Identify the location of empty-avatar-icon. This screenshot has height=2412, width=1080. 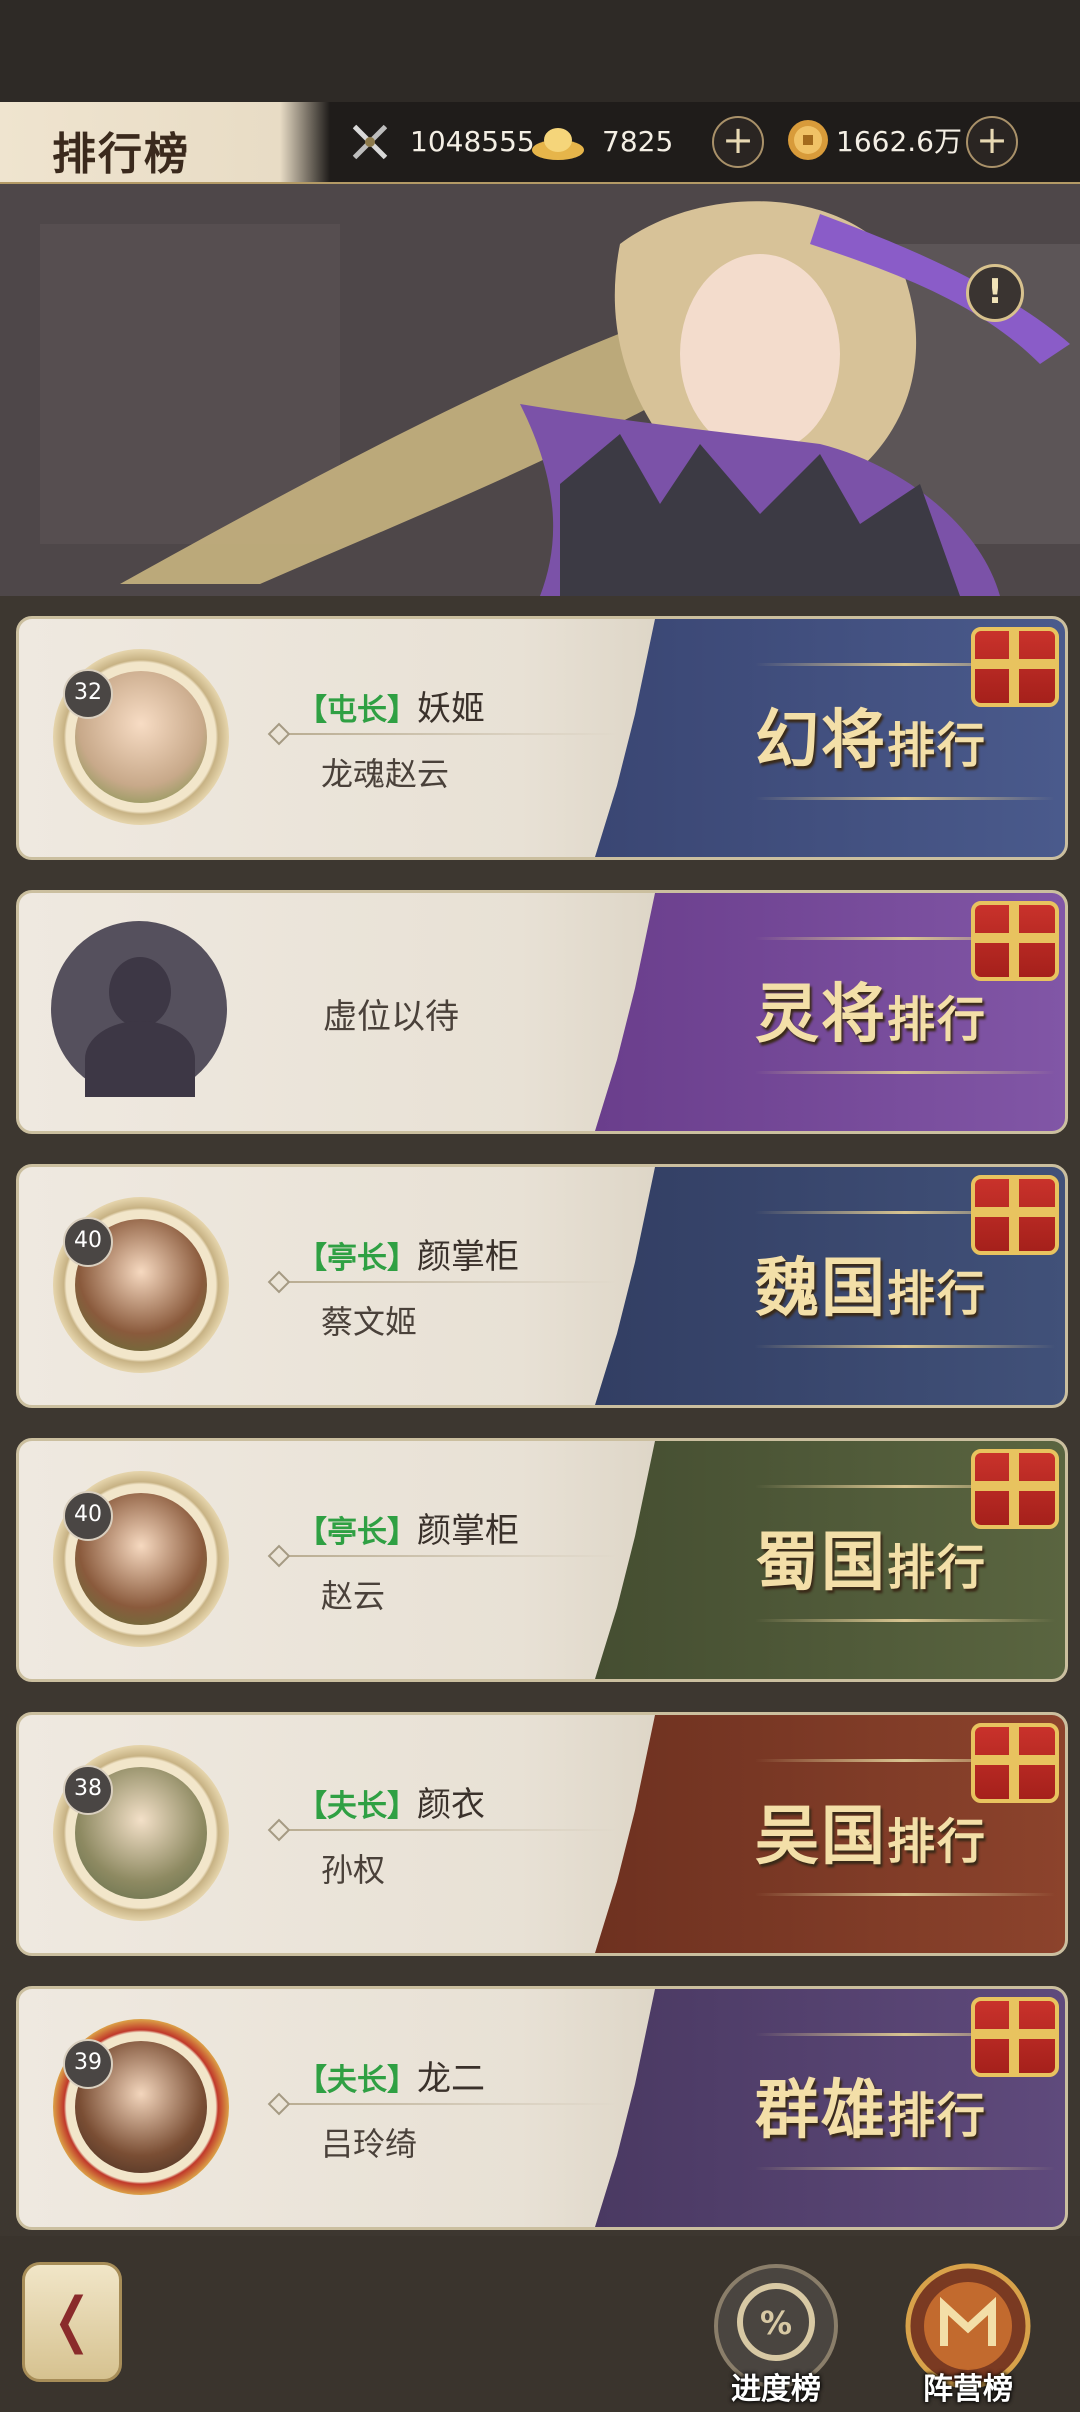
(139, 1009).